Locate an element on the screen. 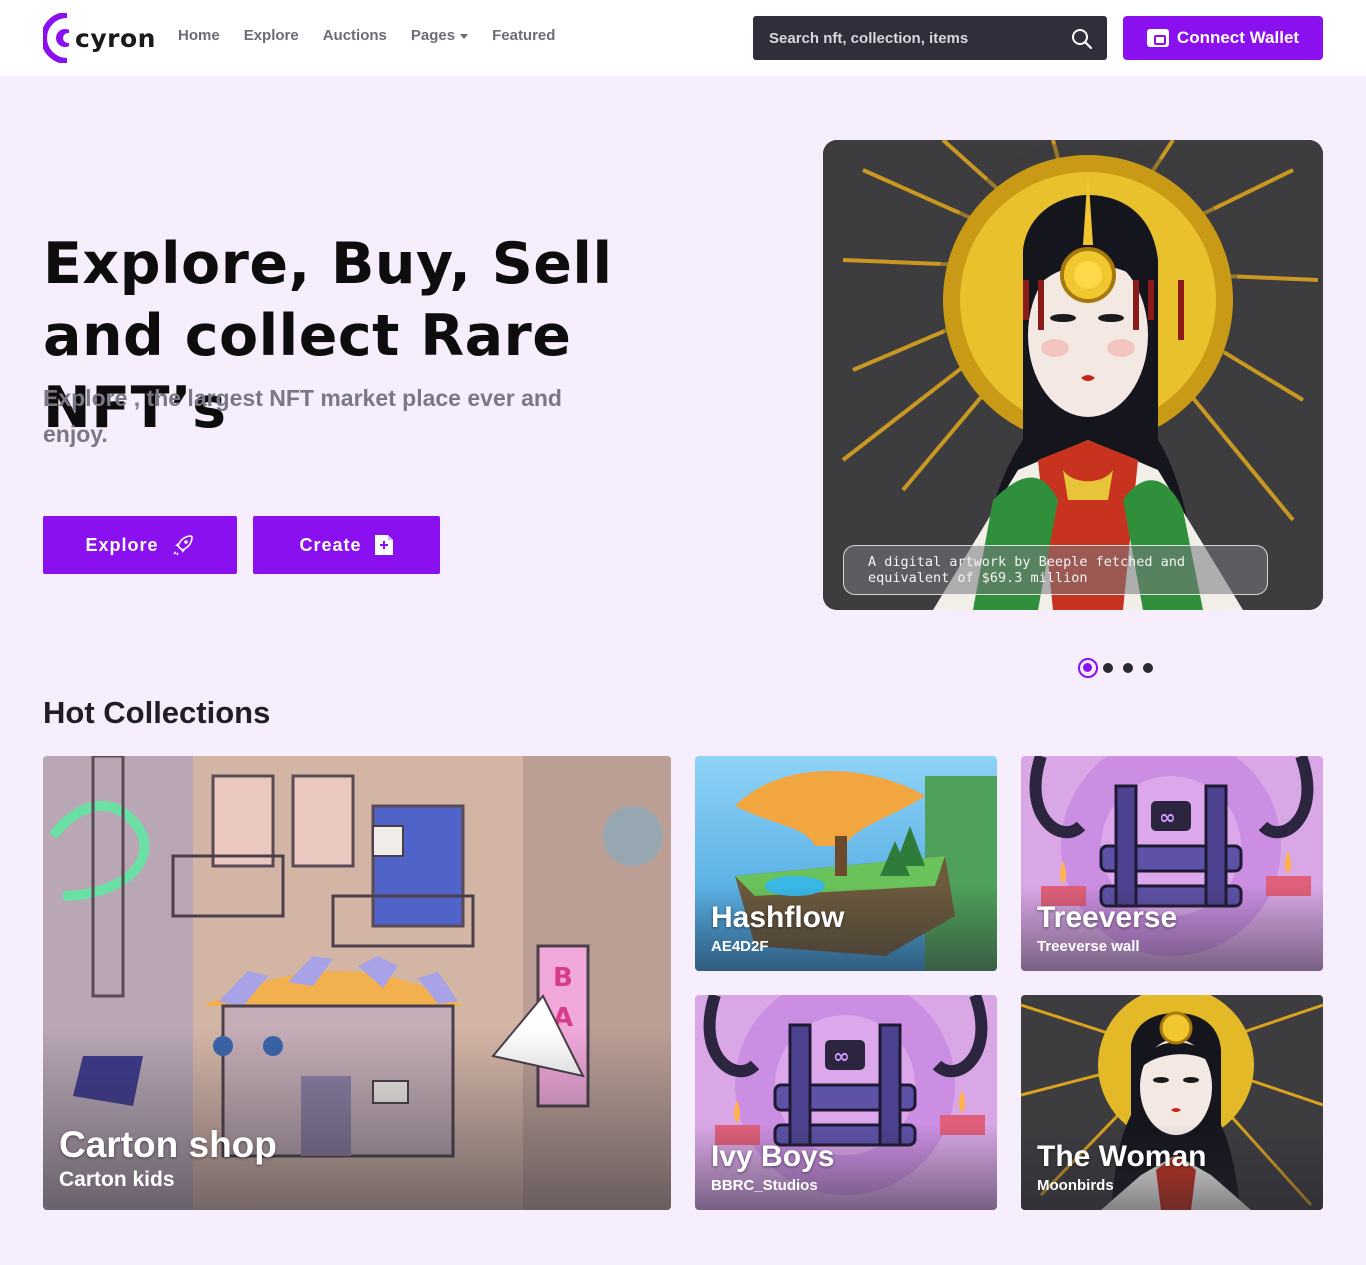  create-button-label: Create is located at coordinates (330, 544).